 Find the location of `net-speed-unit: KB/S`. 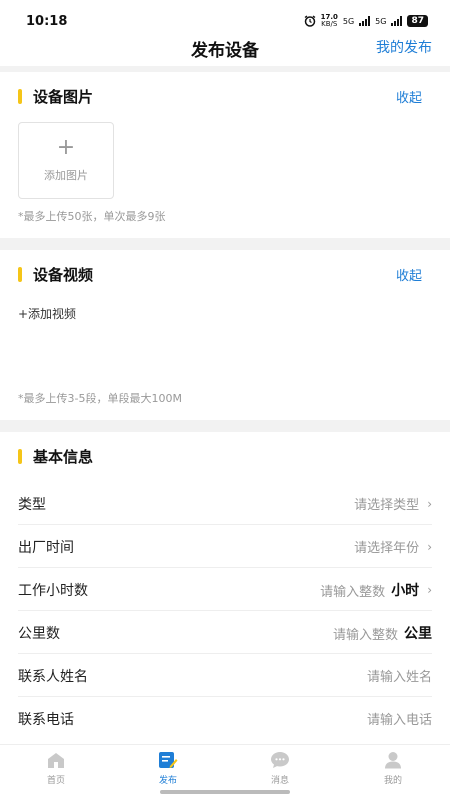

net-speed-unit: KB/S is located at coordinates (329, 24).